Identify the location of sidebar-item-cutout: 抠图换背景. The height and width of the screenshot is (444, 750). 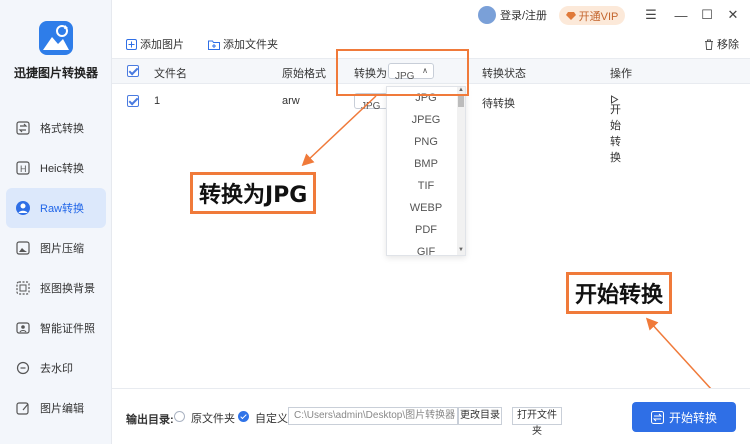
(56, 288).